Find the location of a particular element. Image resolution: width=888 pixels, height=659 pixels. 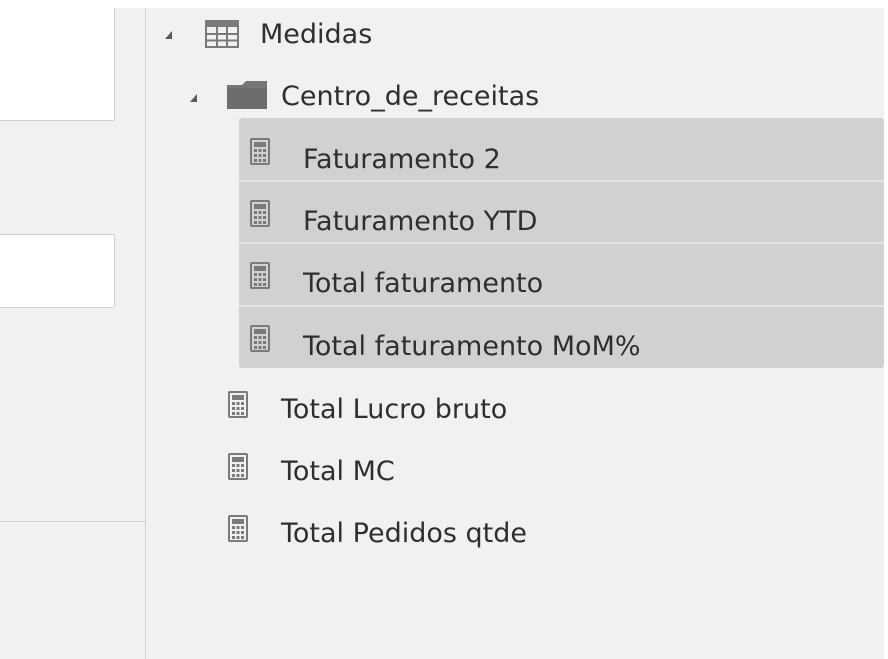

tree-measure-total-faturamento: Total faturamento is located at coordinates (423, 283).